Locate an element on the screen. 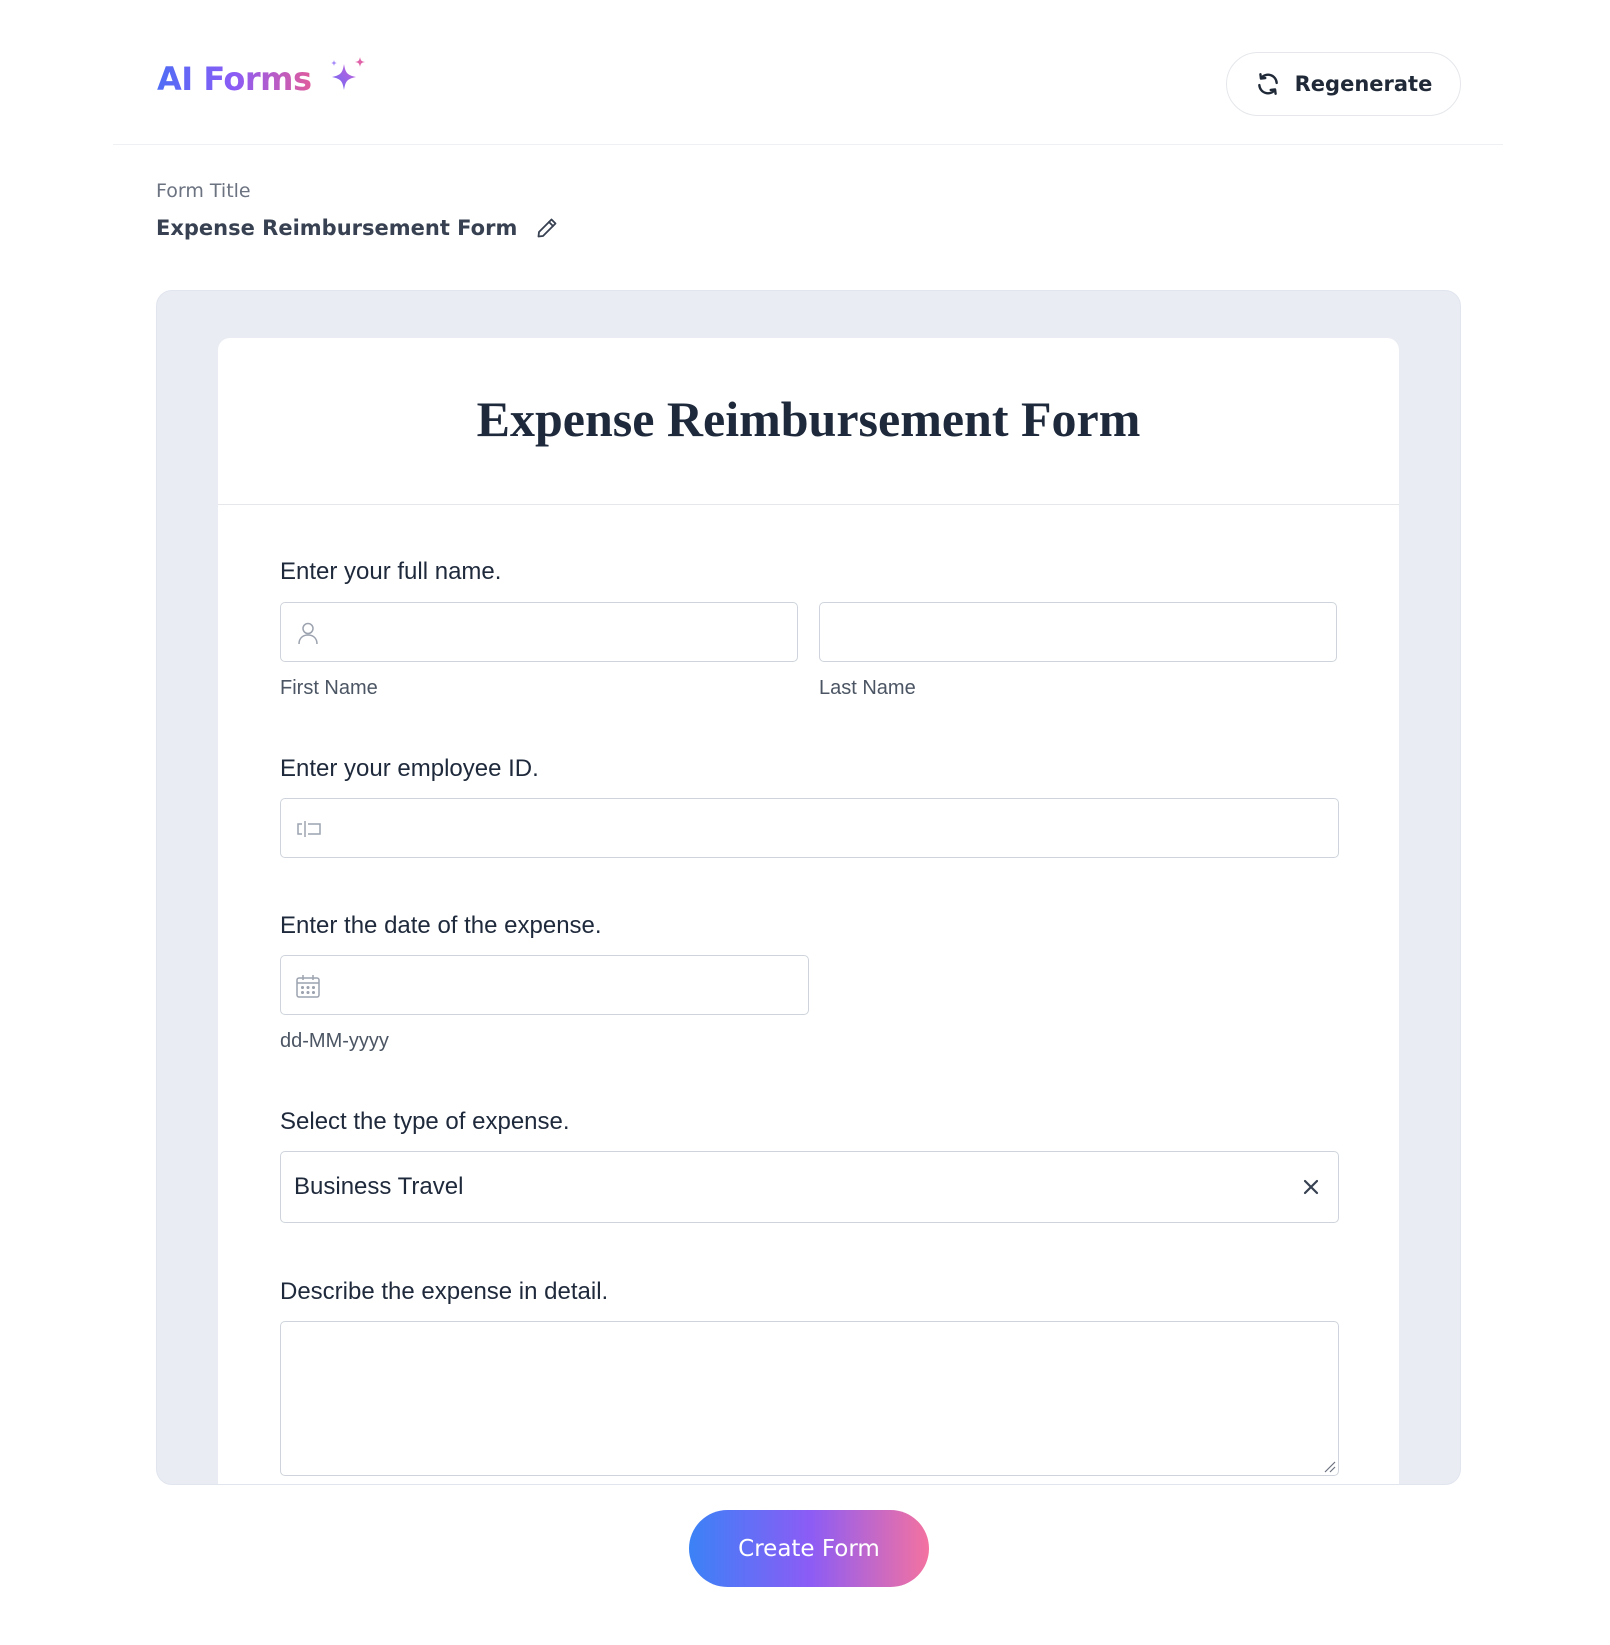  form-title-row: Expense Reimbursement Form is located at coordinates (357, 228).